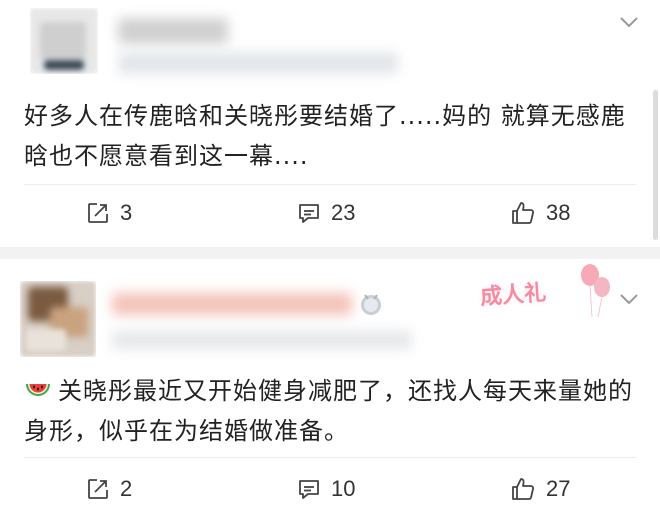 This screenshot has width=660, height=506. I want to click on action-bar: 2 10 27, so click(330, 487).